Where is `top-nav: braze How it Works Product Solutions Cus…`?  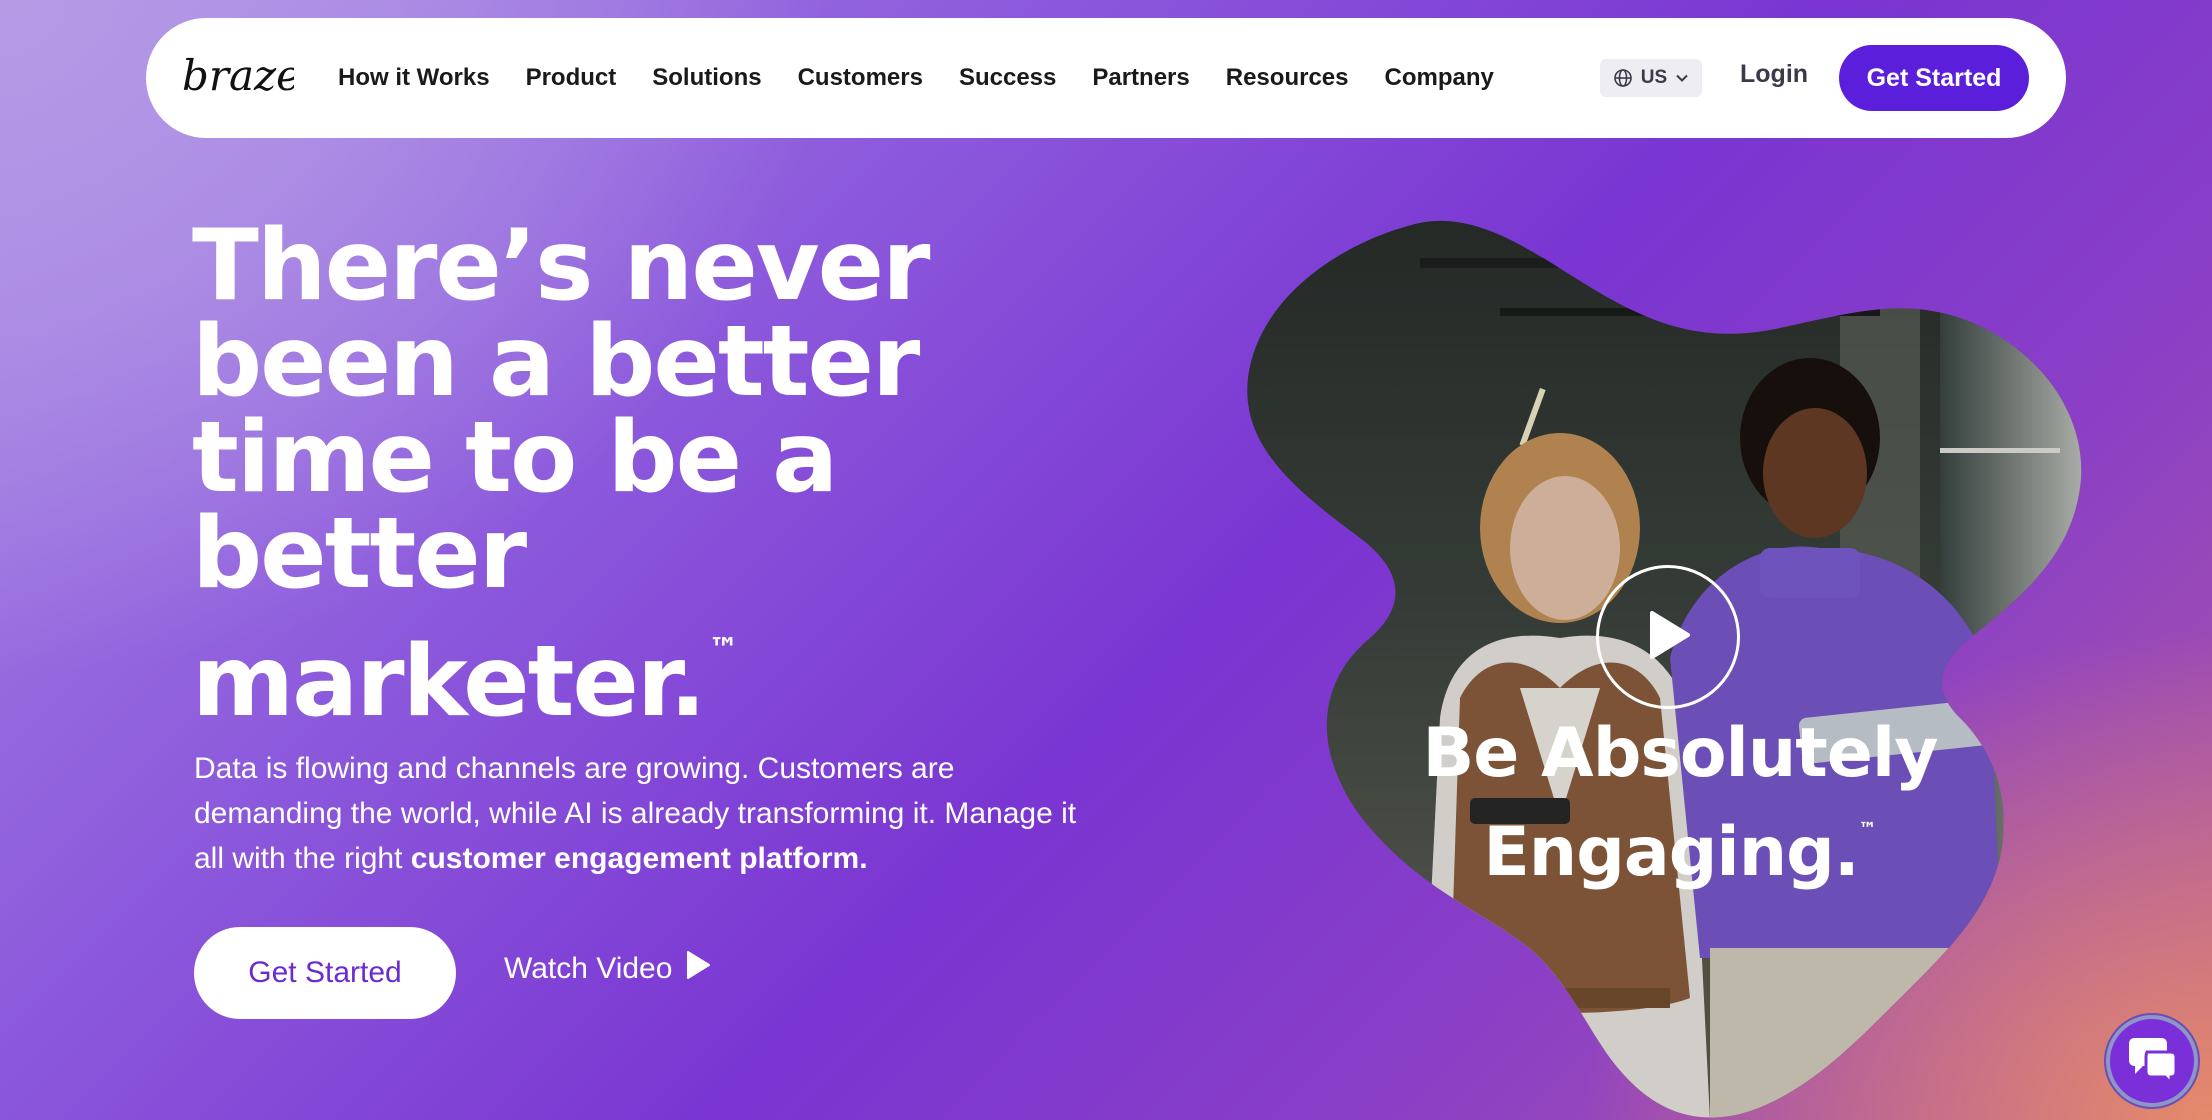
top-nav: braze How it Works Product Solutions Cus… is located at coordinates (1106, 78).